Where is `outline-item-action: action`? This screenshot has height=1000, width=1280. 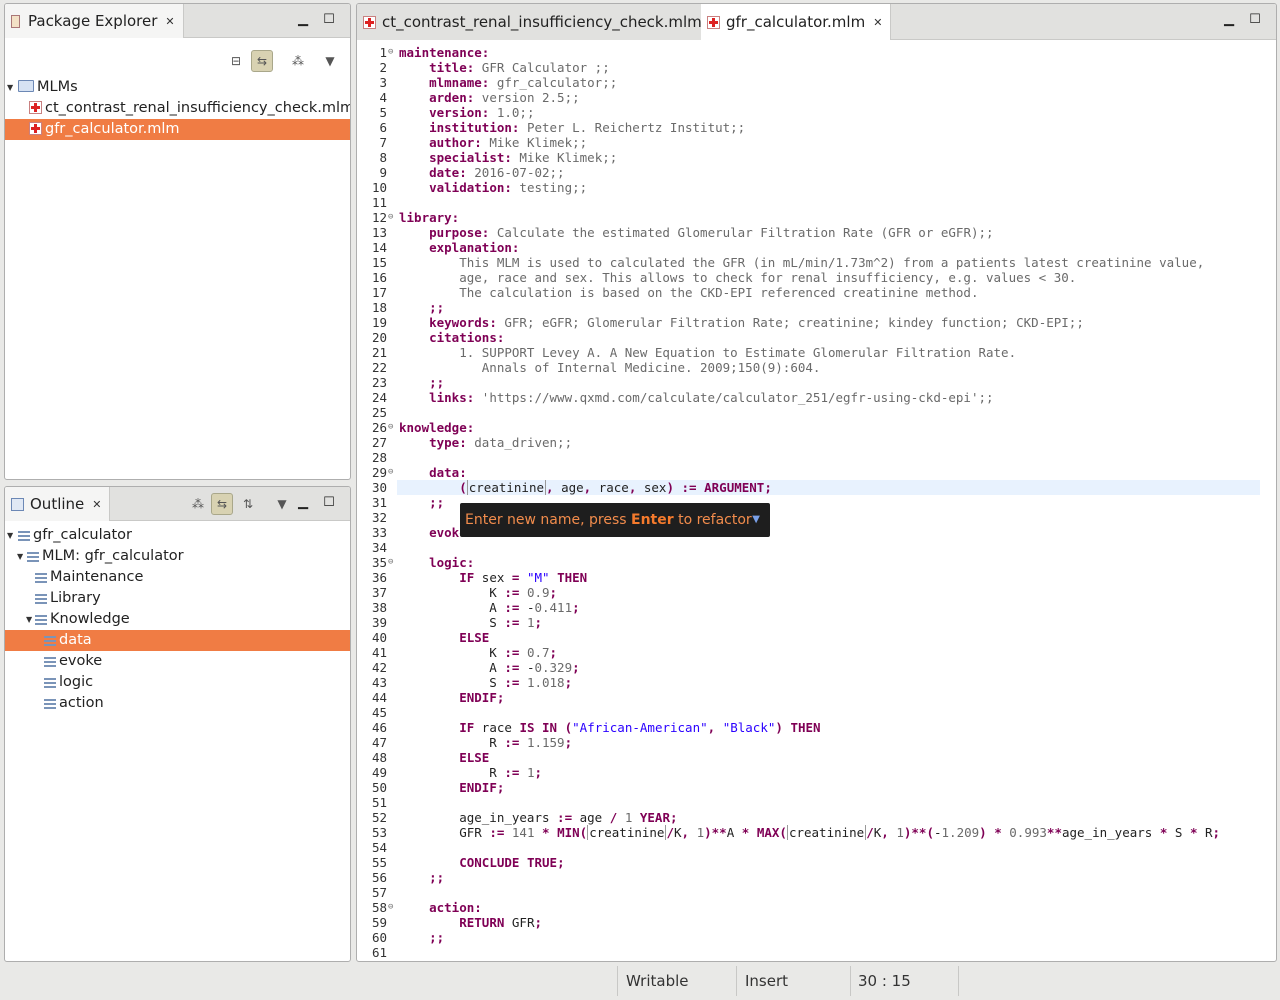
outline-item-action: action is located at coordinates (177, 703).